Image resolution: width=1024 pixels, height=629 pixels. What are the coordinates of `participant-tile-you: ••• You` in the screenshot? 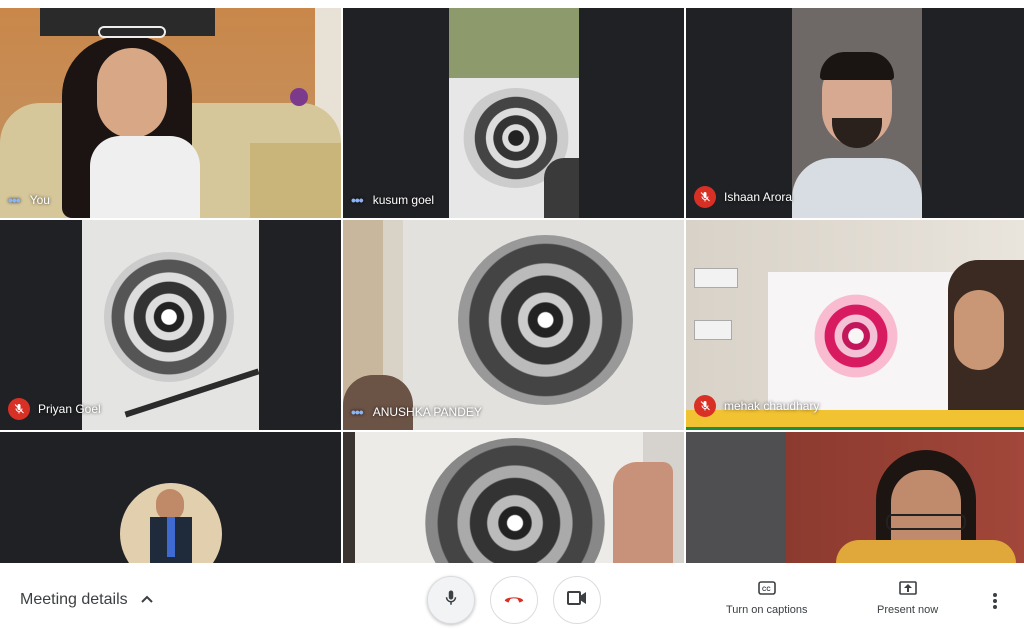 It's located at (170, 113).